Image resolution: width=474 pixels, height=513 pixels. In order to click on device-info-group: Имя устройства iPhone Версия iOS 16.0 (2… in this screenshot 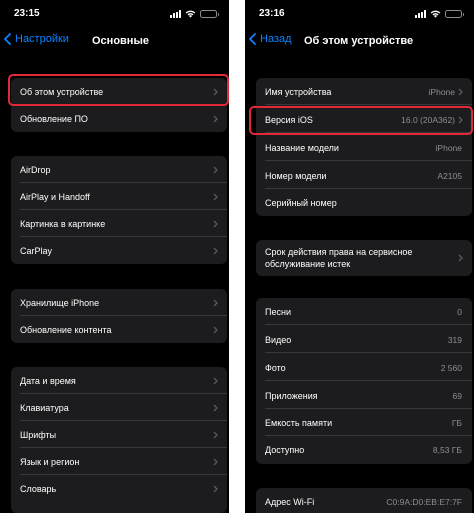, I will do `click(364, 147)`.